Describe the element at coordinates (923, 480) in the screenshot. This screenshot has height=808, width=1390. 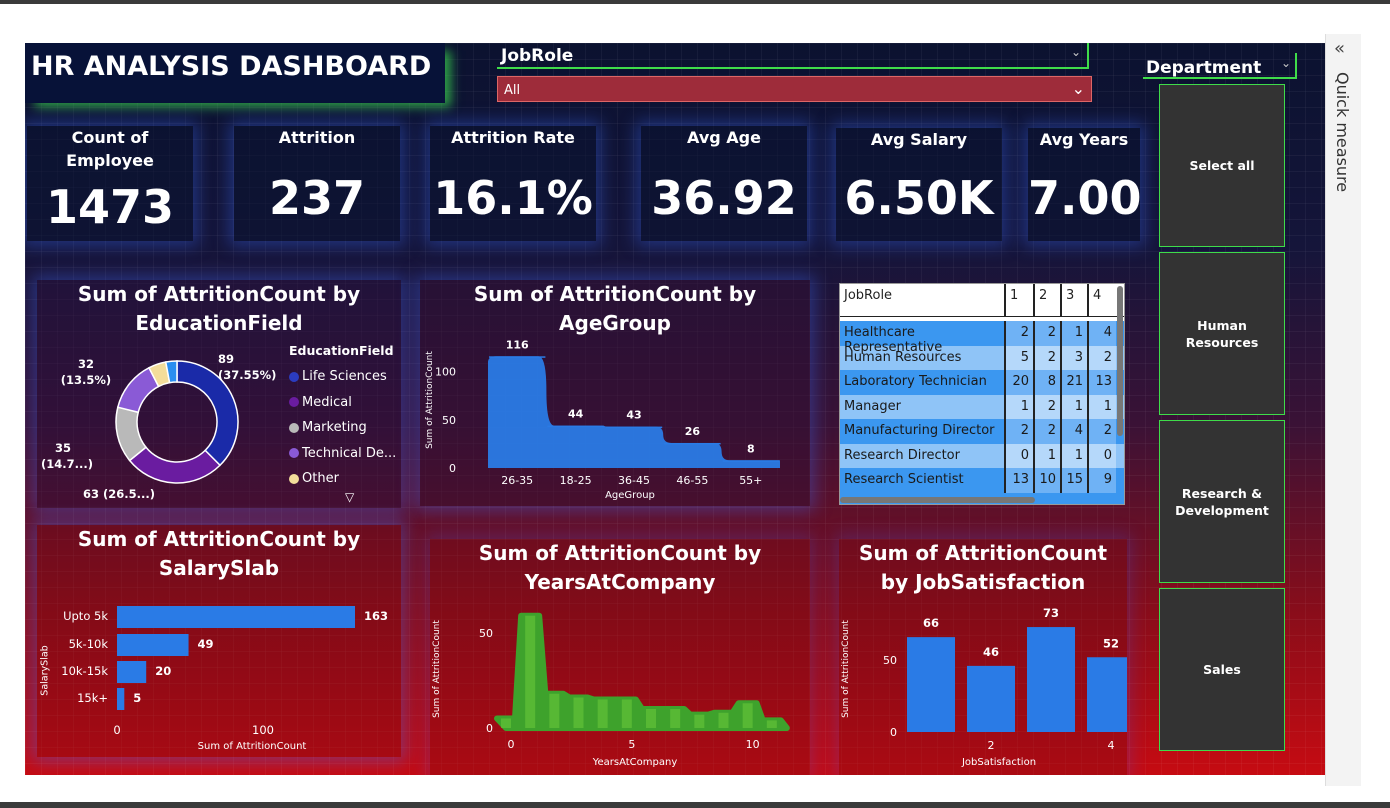
I see `matrix-cell: Research Scientist` at that location.